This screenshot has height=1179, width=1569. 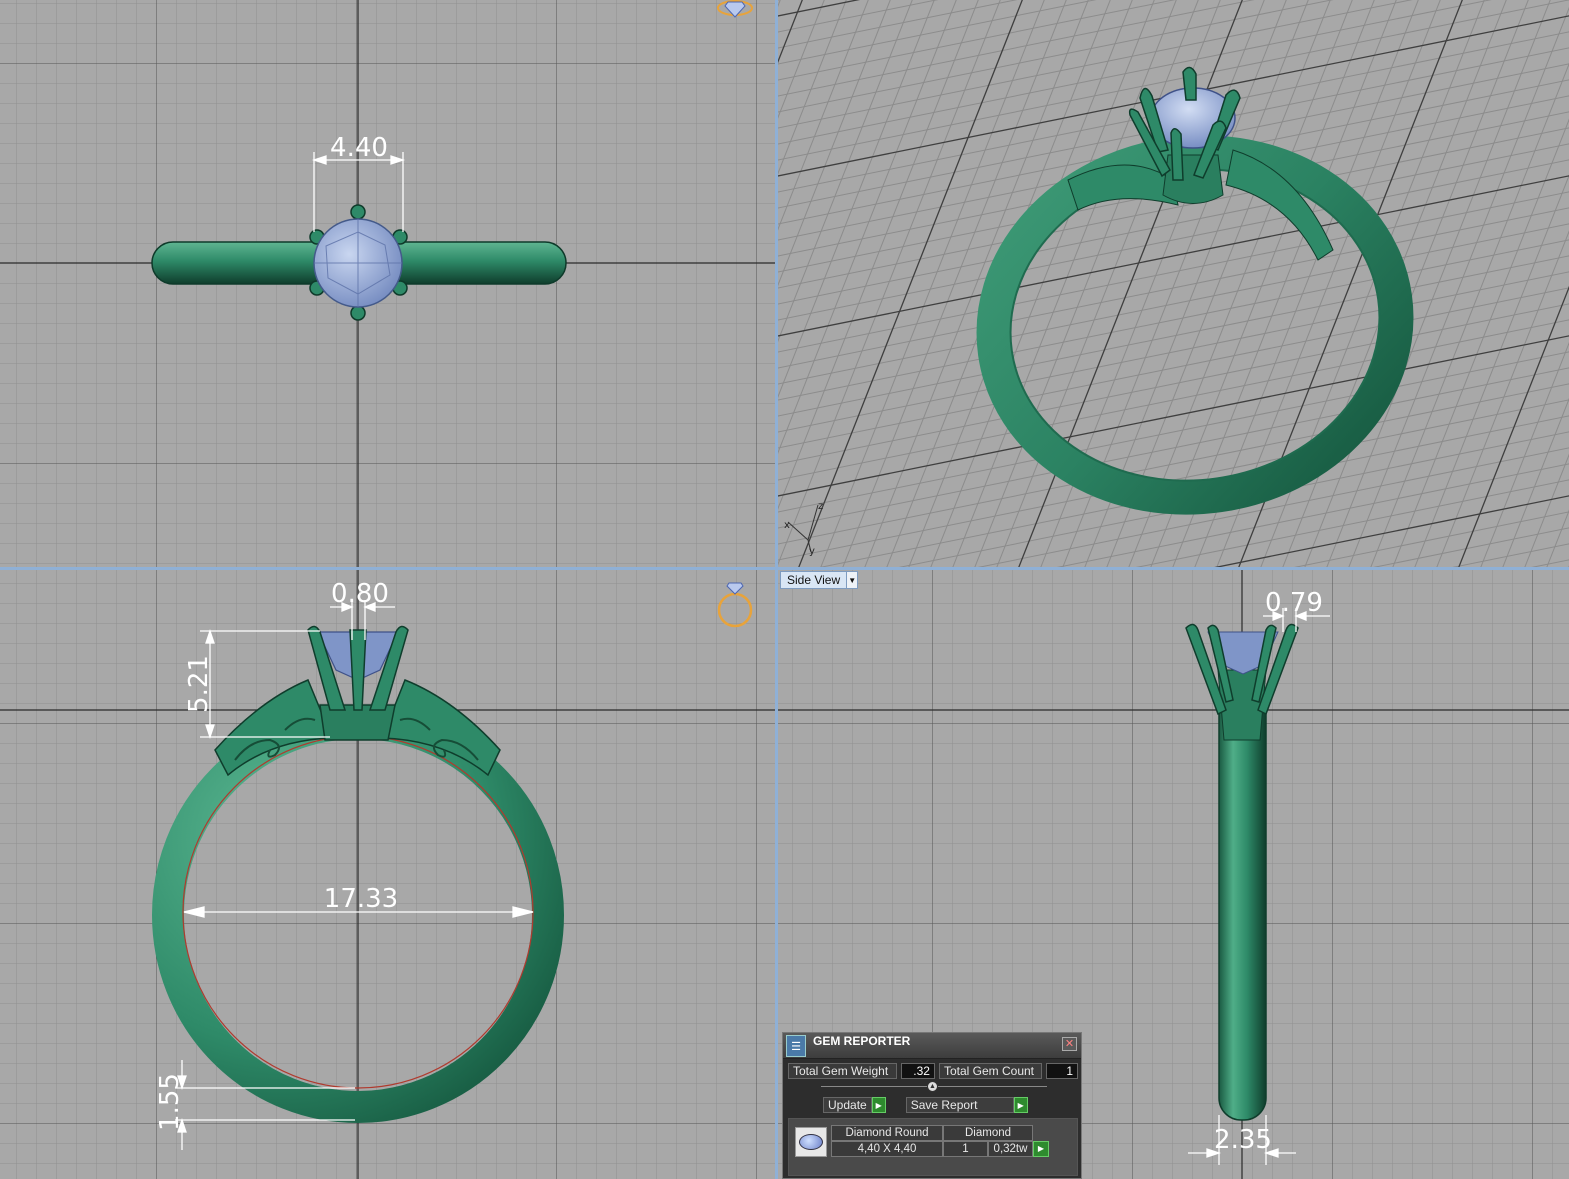 What do you see at coordinates (1242, 900) in the screenshot?
I see `ring-band-side` at bounding box center [1242, 900].